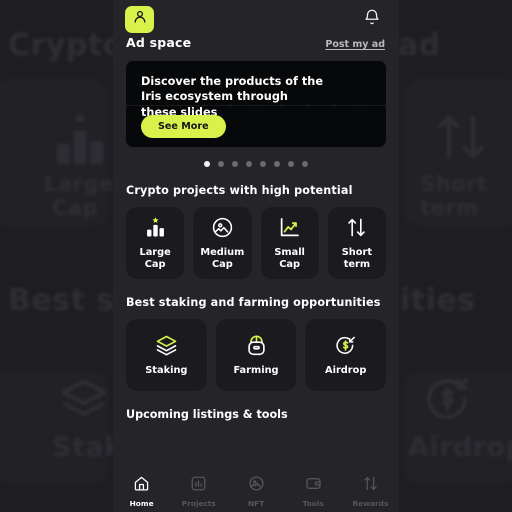  I want to click on nav-label: Rewards, so click(370, 503).